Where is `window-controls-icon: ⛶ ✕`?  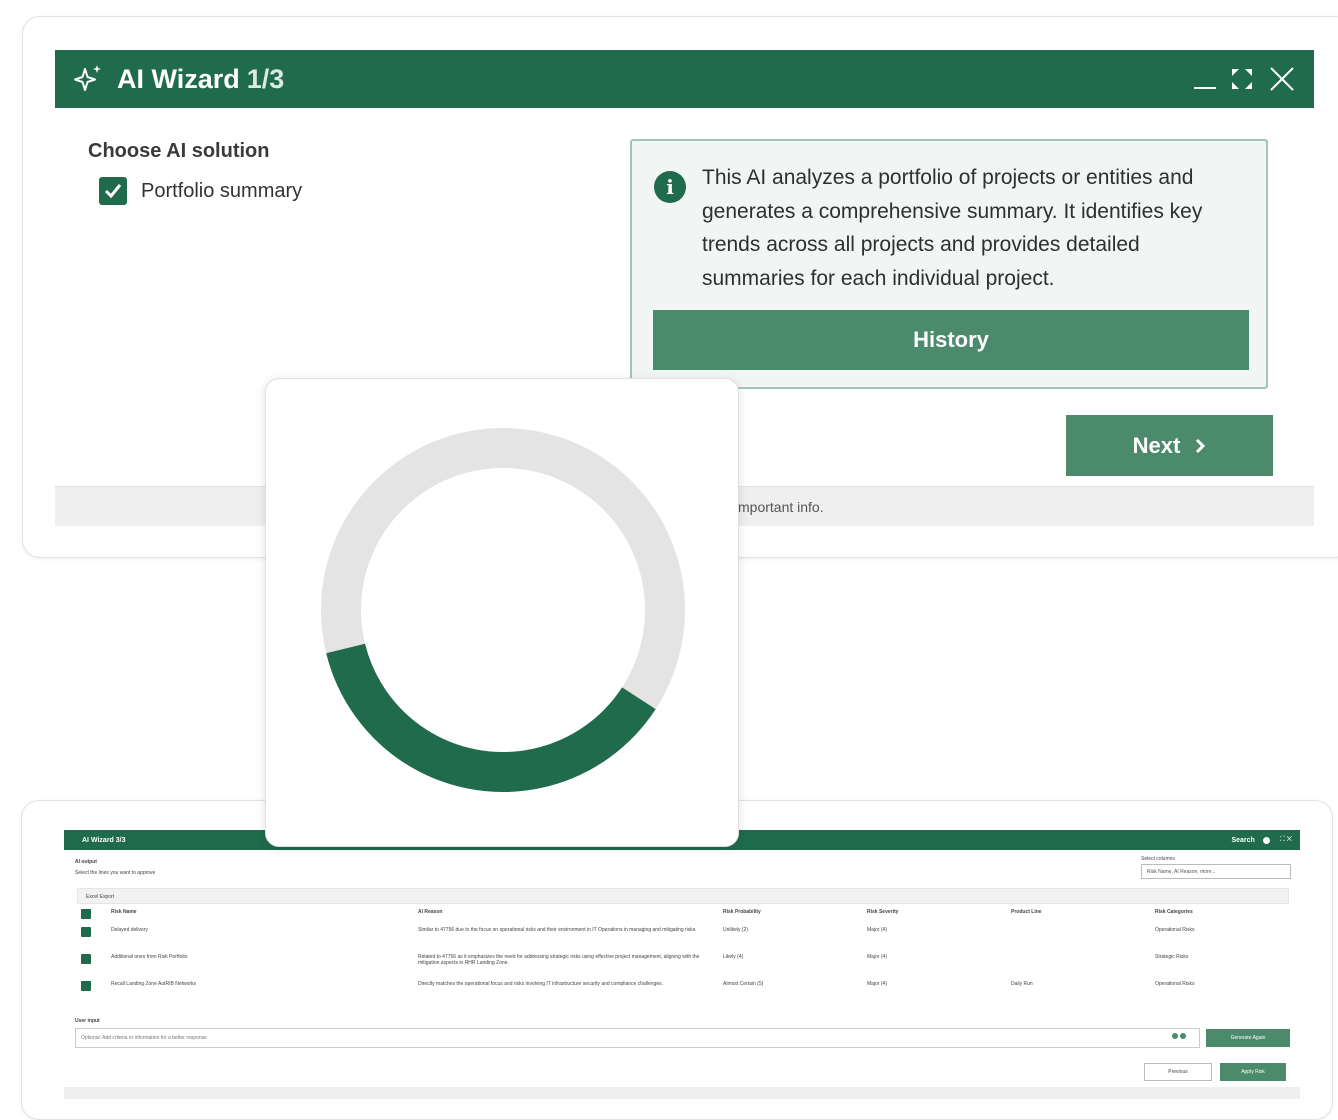 window-controls-icon: ⛶ ✕ is located at coordinates (1286, 840).